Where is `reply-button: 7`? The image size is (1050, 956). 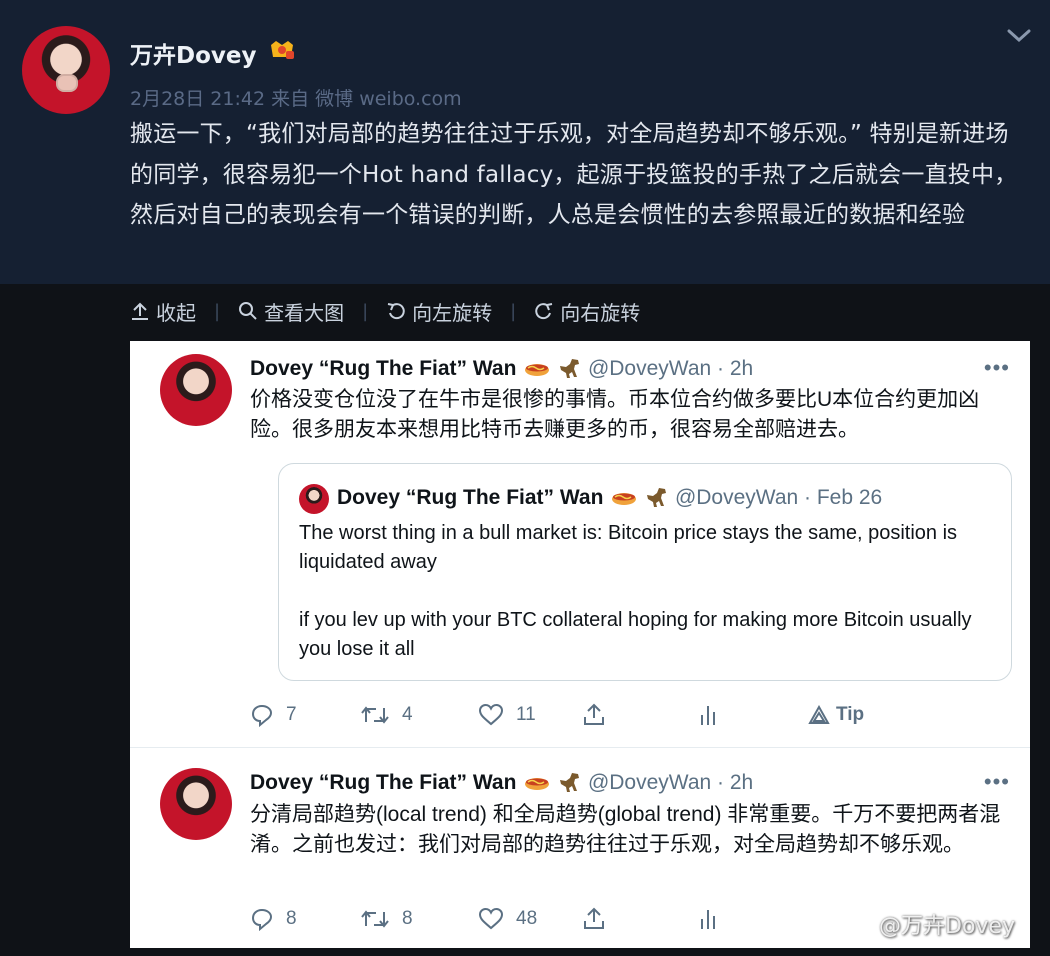
reply-button: 7 is located at coordinates (305, 715).